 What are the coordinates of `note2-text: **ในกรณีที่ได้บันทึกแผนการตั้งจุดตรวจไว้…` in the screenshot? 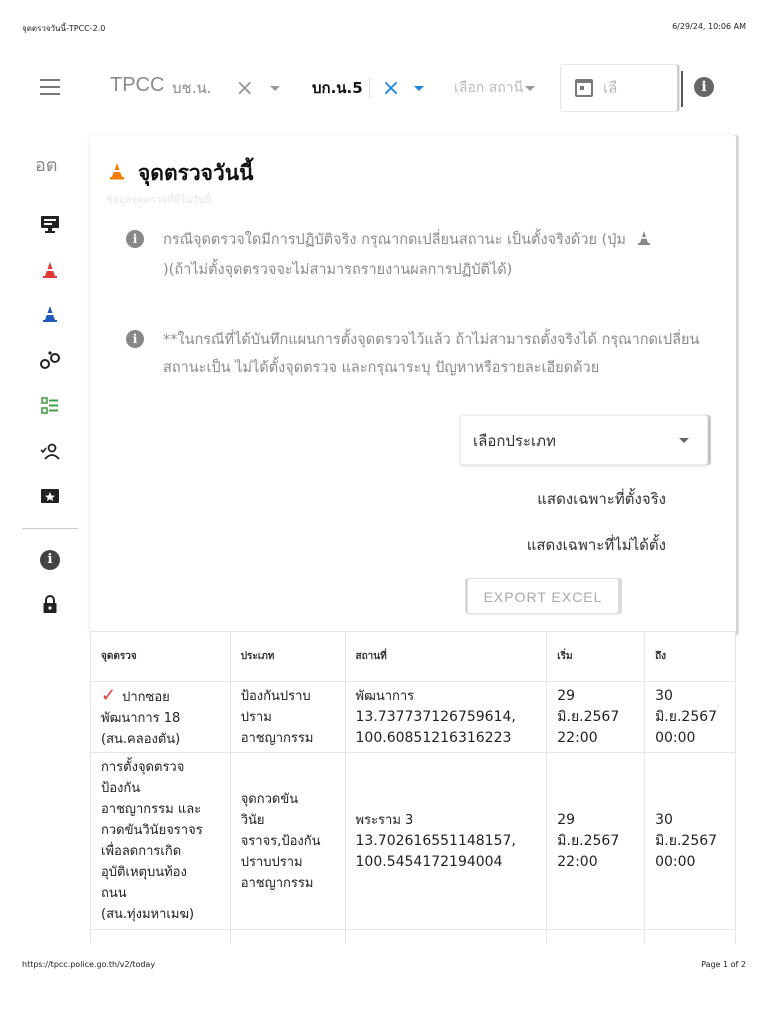 It's located at (431, 354).